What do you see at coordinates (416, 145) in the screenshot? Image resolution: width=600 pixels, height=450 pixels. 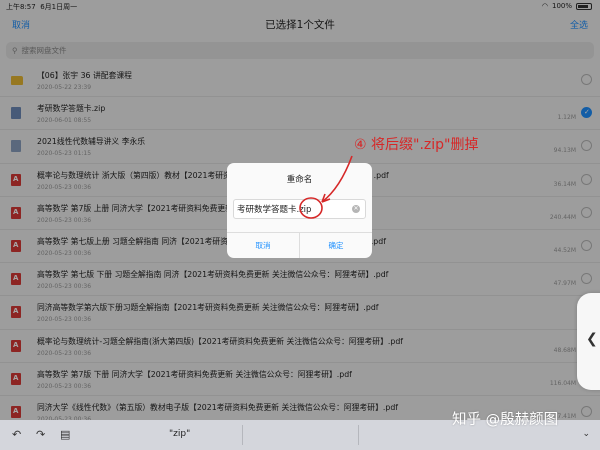 I see `annotation-text: ④ 将后缀".zip"删掉` at bounding box center [416, 145].